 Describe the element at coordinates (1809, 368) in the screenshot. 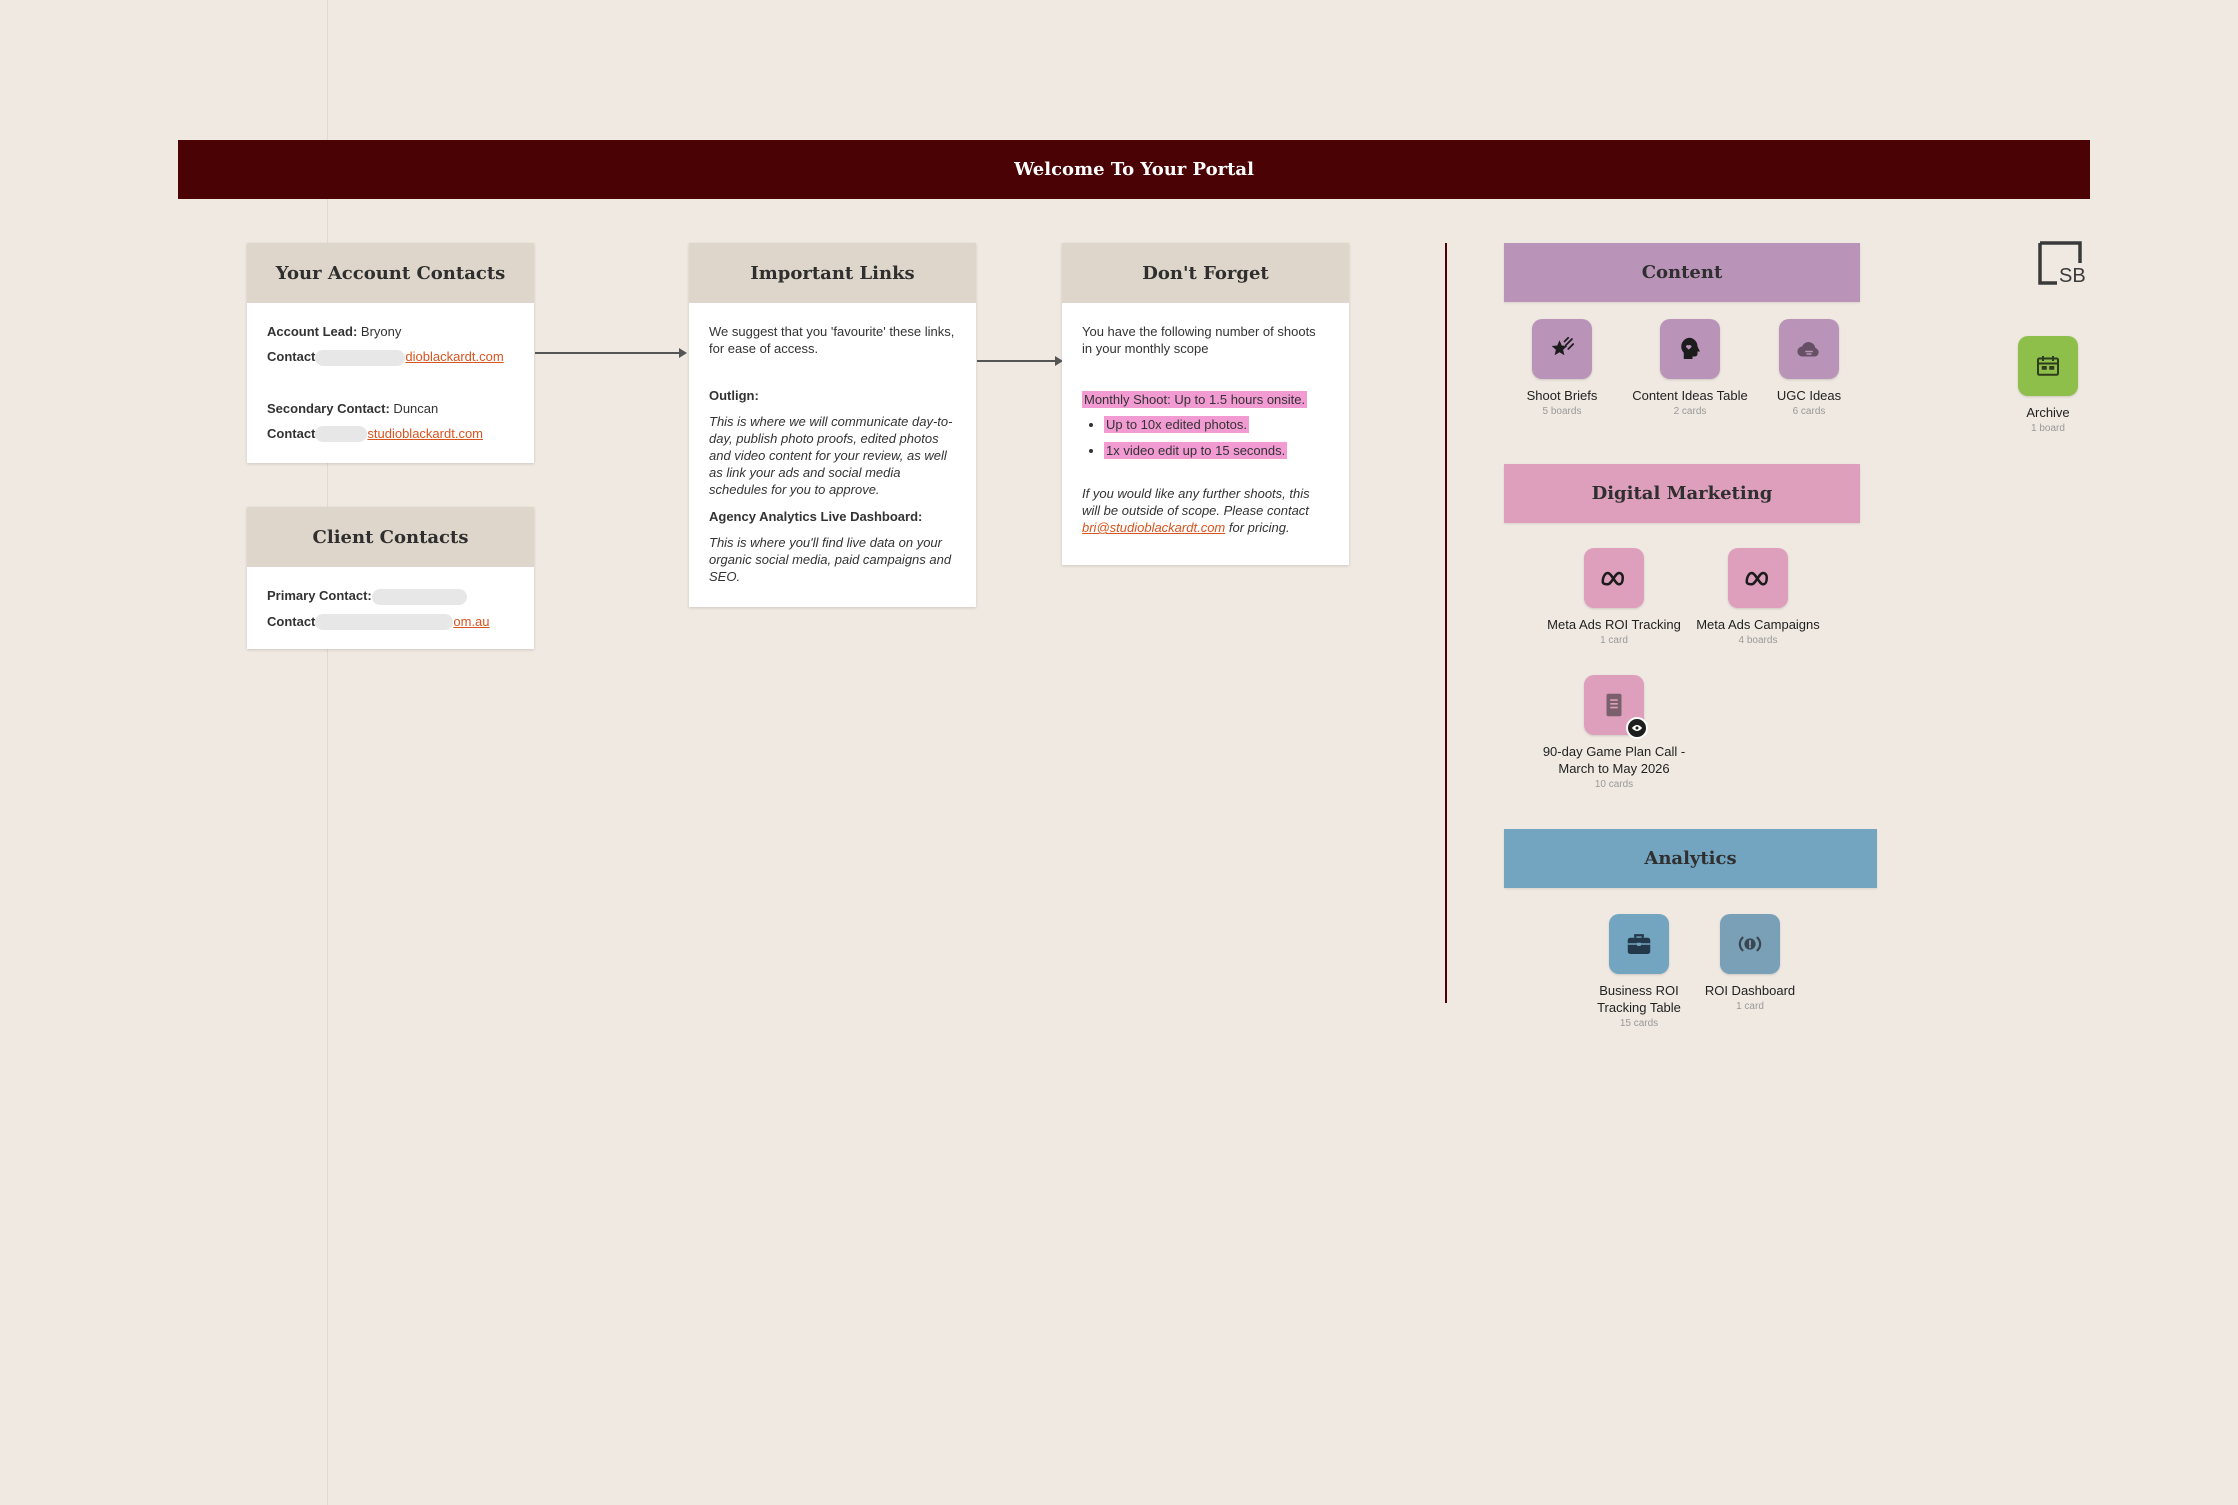

I see `ugc-ideas-tile: UGC Ideas 6 cards` at that location.